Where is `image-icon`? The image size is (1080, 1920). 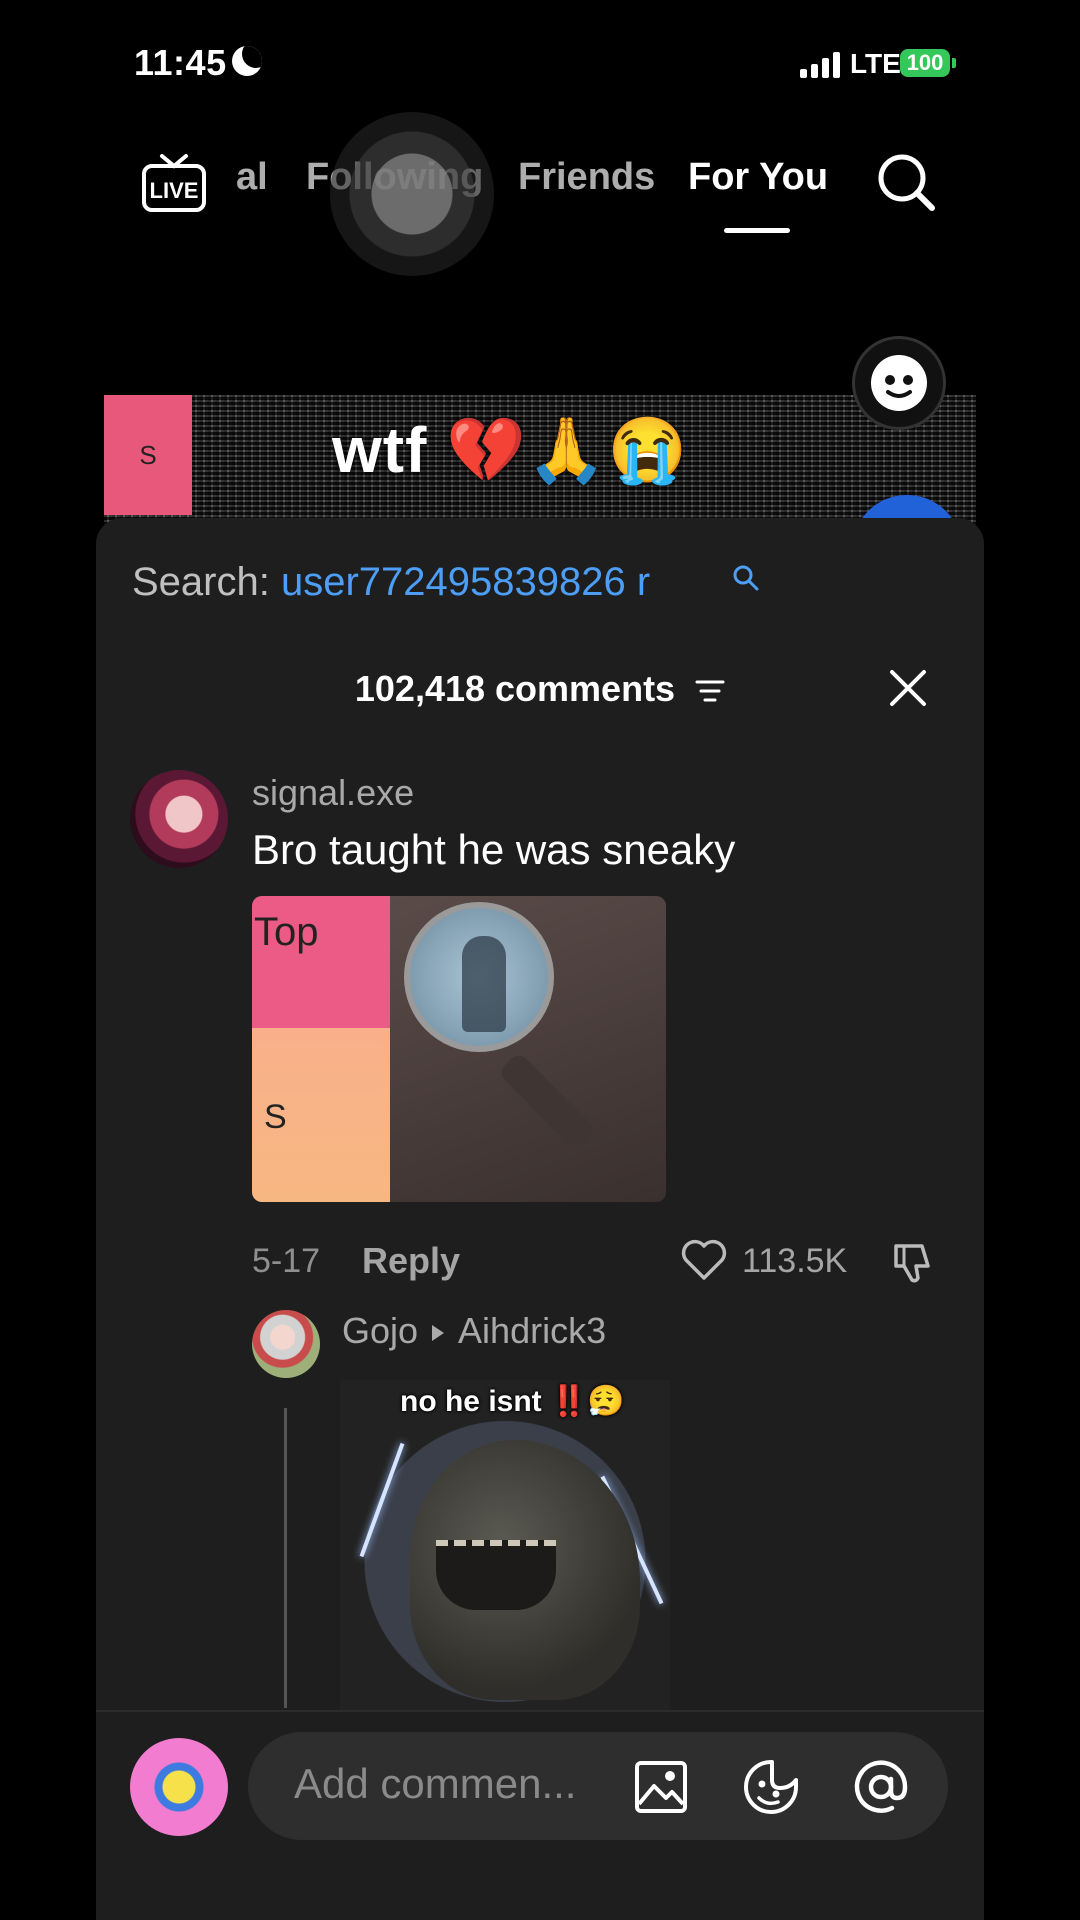
image-icon is located at coordinates (661, 1787).